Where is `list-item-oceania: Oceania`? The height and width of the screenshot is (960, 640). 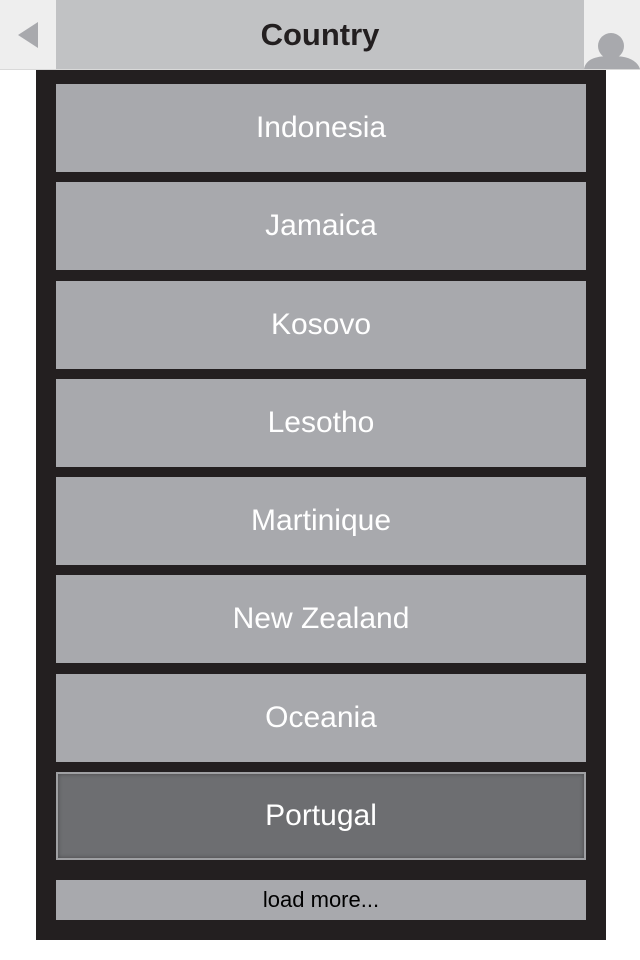
list-item-oceania: Oceania is located at coordinates (321, 718).